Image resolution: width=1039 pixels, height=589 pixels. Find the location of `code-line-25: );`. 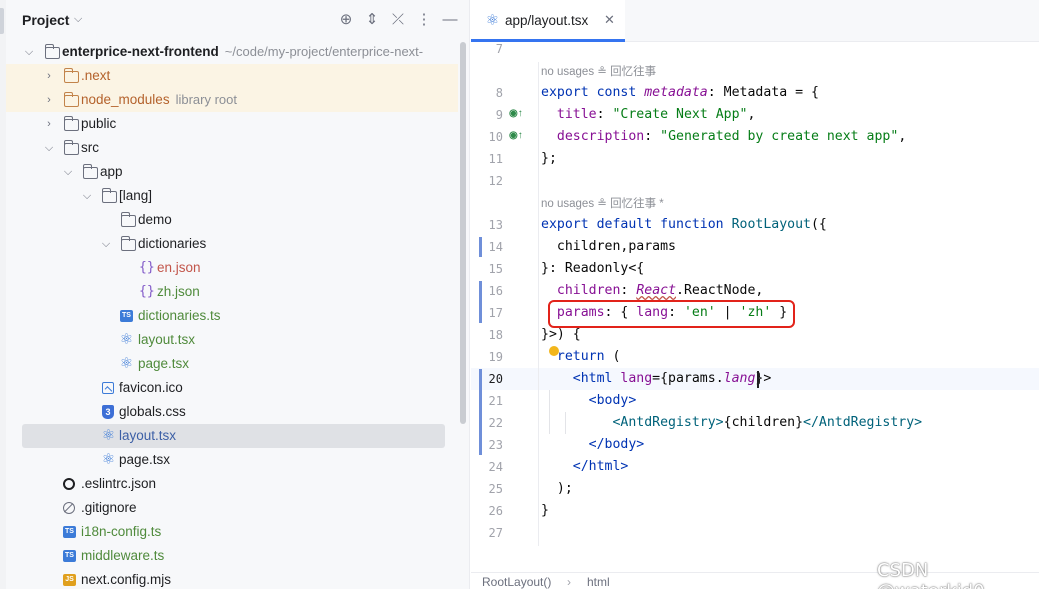

code-line-25: ); is located at coordinates (557, 489).